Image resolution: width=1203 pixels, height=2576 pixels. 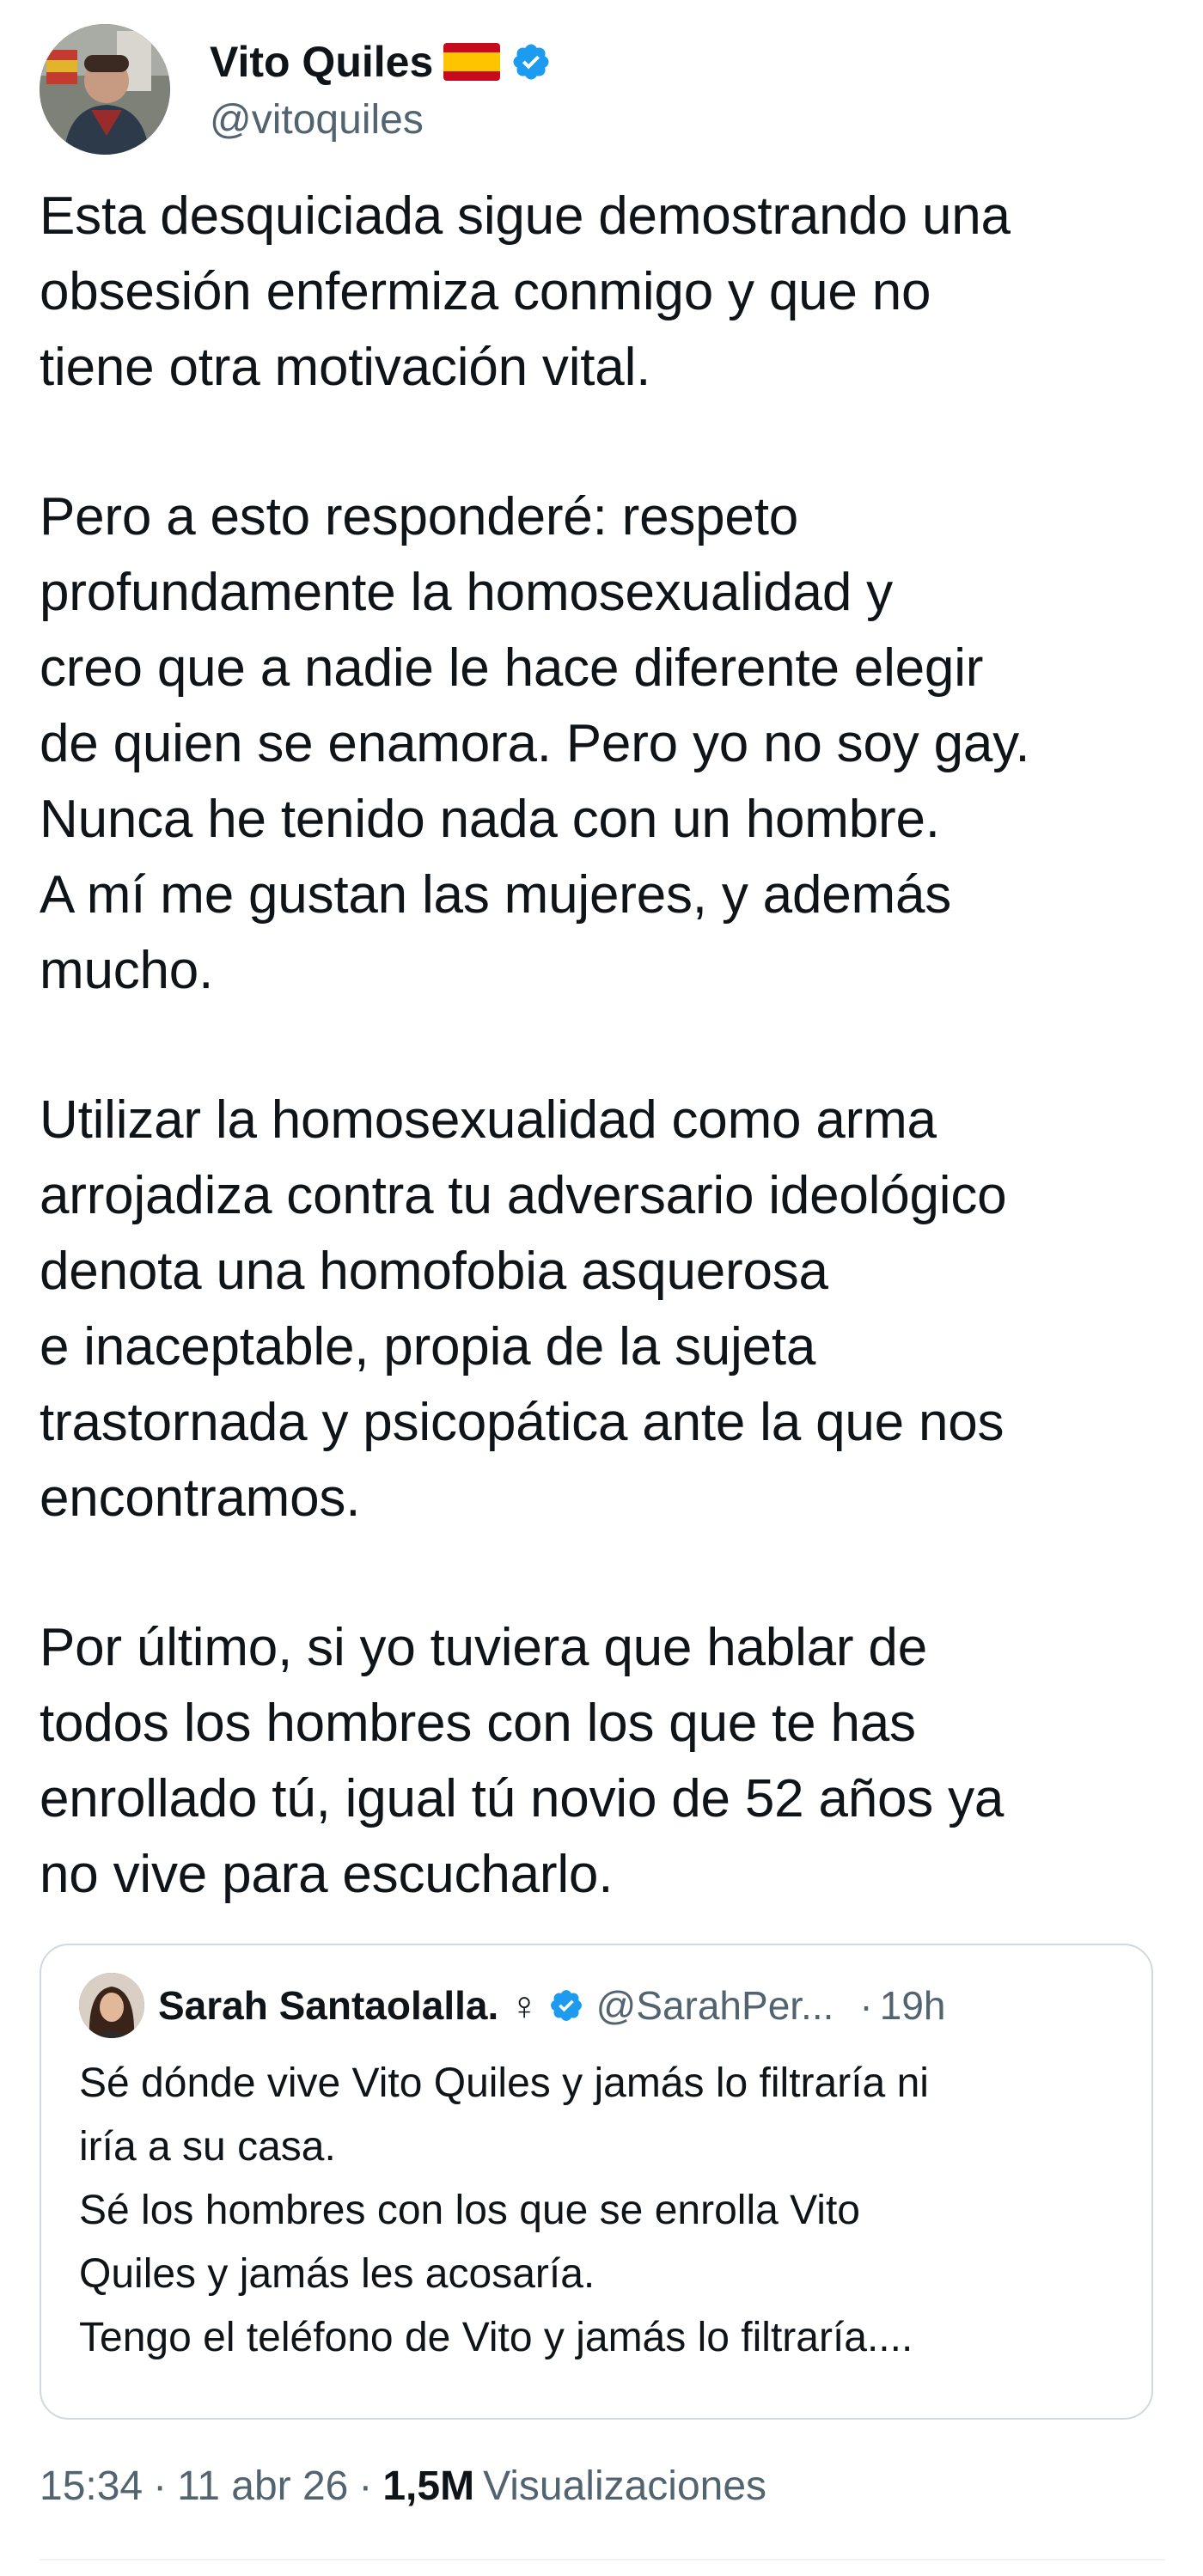 I want to click on tweet-text-line: Utilizar la homosexualidad como arma, so click(x=488, y=1120).